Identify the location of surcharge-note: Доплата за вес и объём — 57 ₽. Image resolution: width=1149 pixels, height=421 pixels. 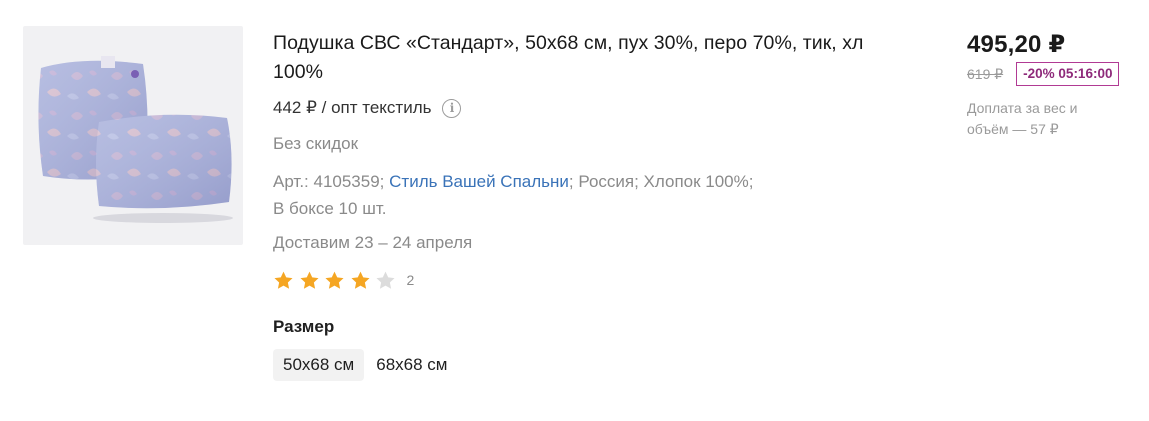
(1022, 118).